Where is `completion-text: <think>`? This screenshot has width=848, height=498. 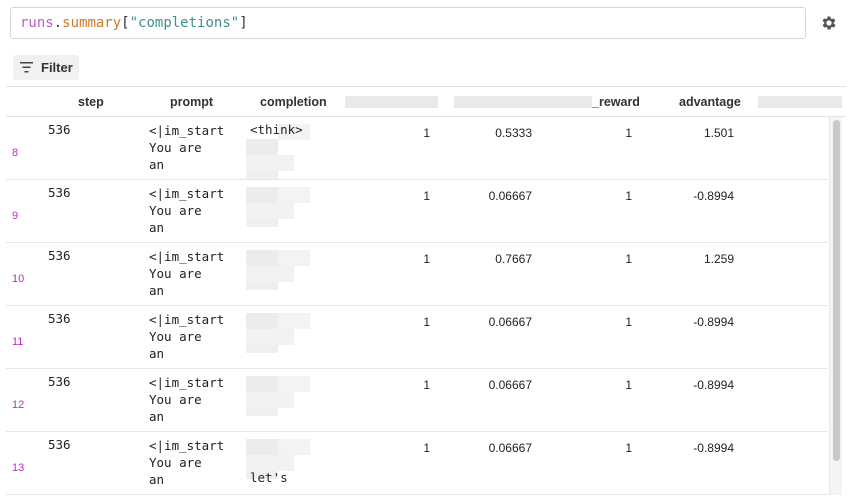
completion-text: <think> is located at coordinates (276, 129).